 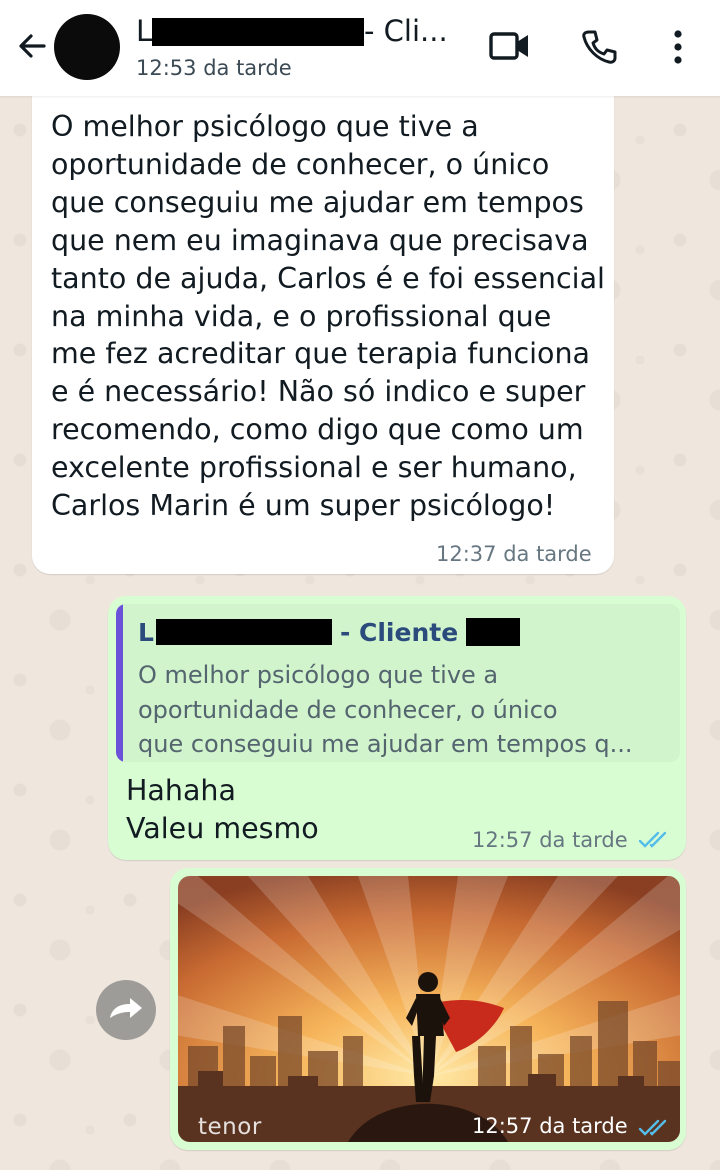 What do you see at coordinates (214, 68) in the screenshot?
I see `last-seen: 12:53 da tarde` at bounding box center [214, 68].